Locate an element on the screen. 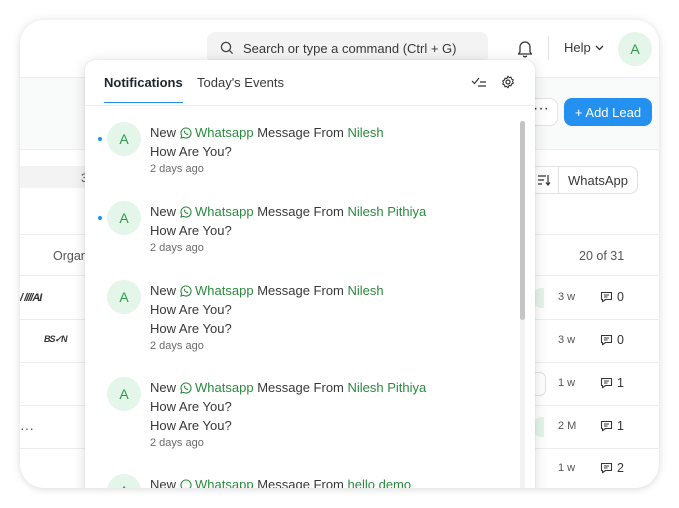 Image resolution: width=679 pixels, height=508 pixels. row-menu-dots: ··· is located at coordinates (27, 428).